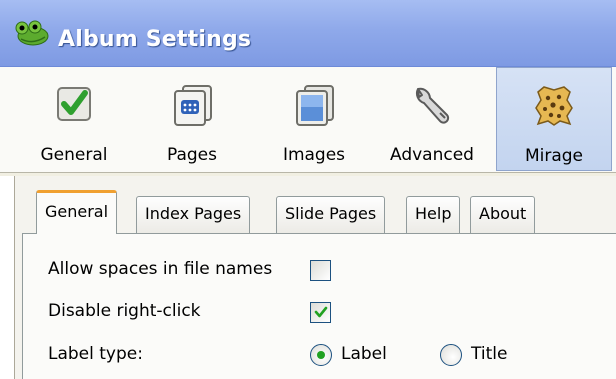 The height and width of the screenshot is (379, 616). Describe the element at coordinates (124, 311) in the screenshot. I see `disable-right-click-label: Disable right-click` at that location.